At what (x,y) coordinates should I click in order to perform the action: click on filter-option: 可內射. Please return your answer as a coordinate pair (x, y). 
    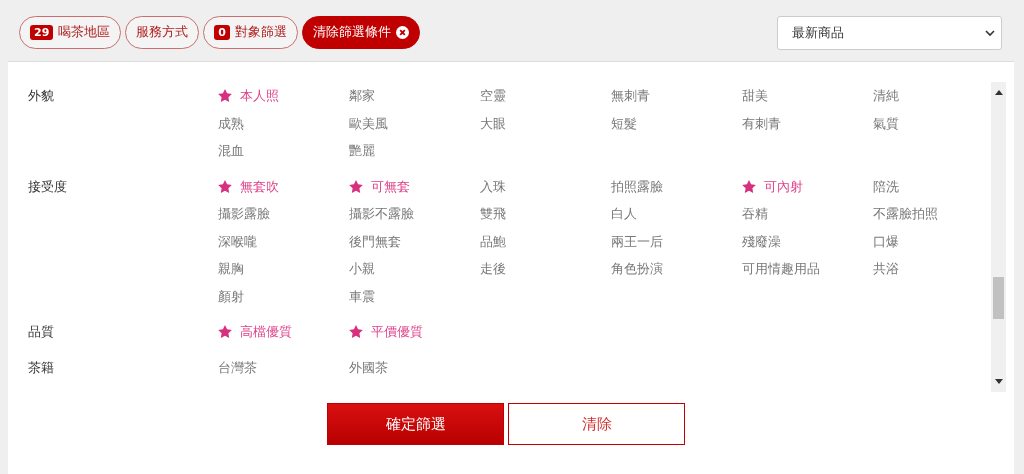
    Looking at the image, I should click on (807, 186).